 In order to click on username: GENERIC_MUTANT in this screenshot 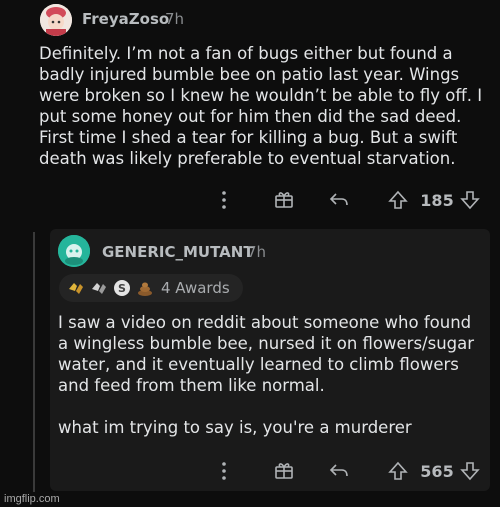, I will do `click(178, 252)`.